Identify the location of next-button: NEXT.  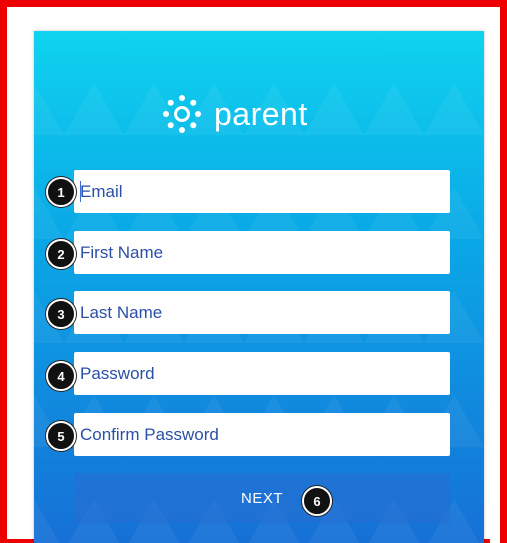
(262, 498).